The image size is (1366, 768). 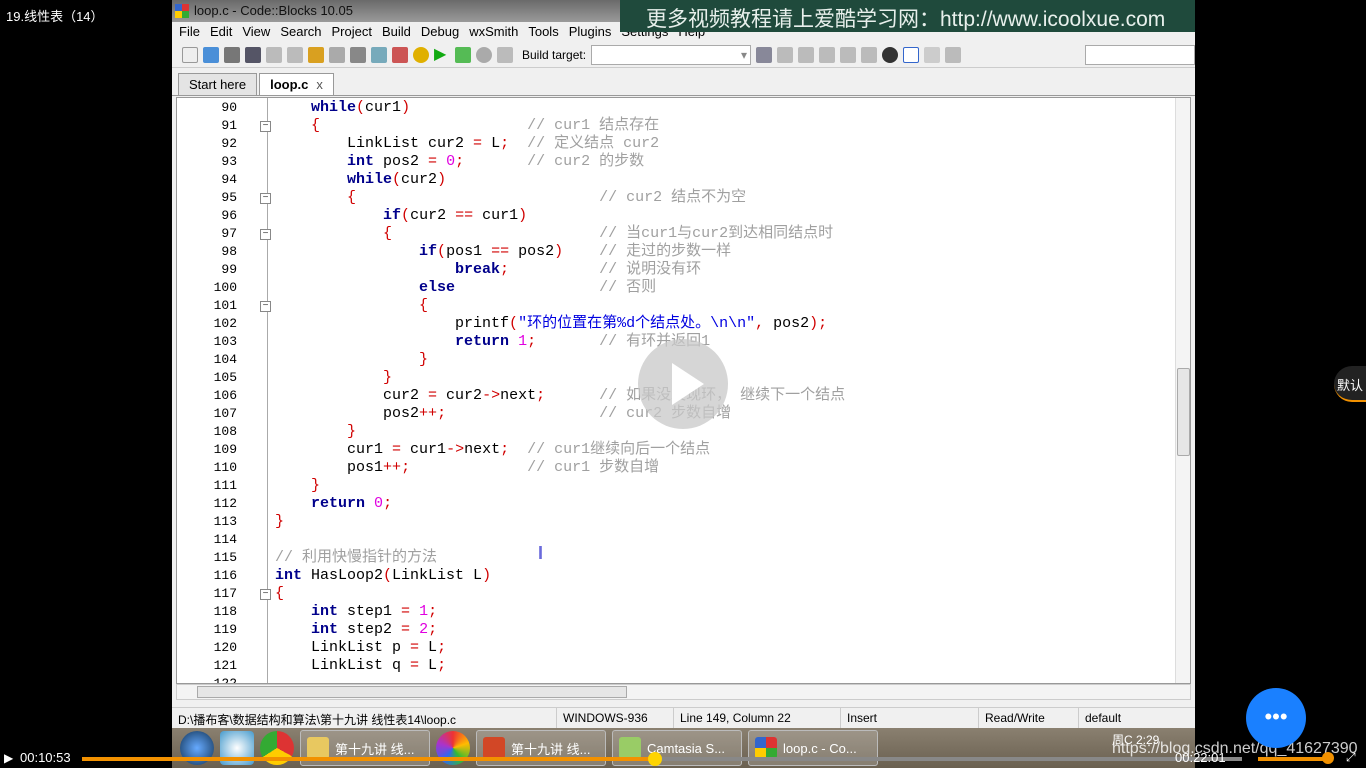 What do you see at coordinates (229, 233) in the screenshot?
I see `line-number: 97` at bounding box center [229, 233].